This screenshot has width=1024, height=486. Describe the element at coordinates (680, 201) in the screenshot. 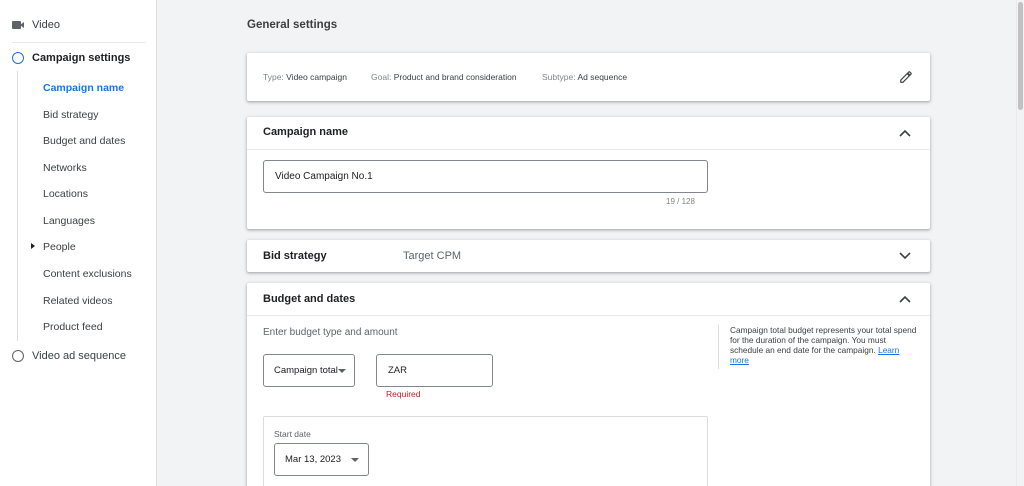

I see `character-counter: 19 / 128` at that location.